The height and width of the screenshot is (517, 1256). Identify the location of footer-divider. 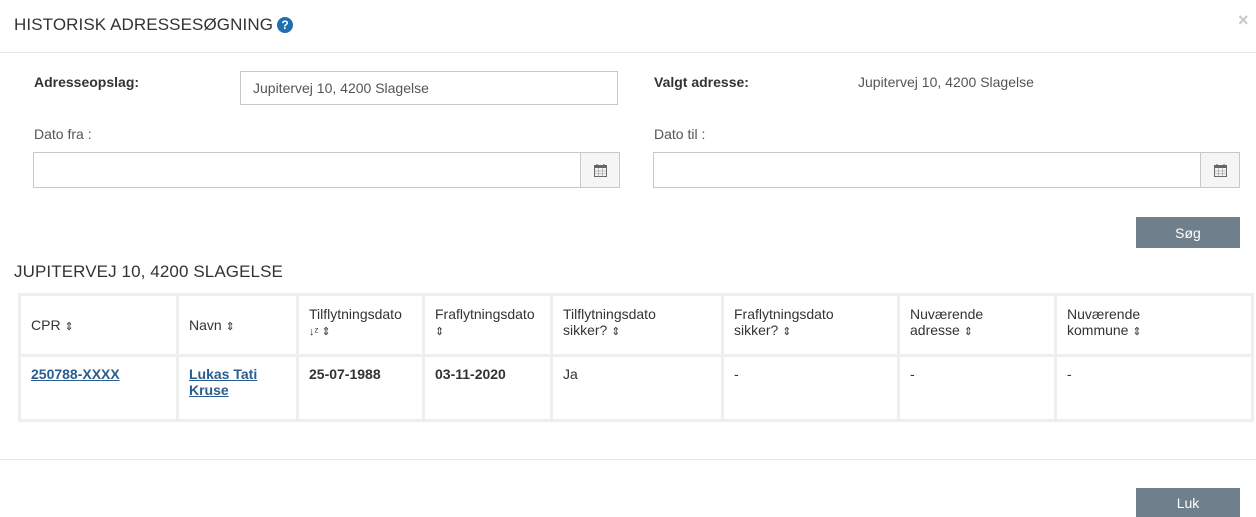
(628, 459).